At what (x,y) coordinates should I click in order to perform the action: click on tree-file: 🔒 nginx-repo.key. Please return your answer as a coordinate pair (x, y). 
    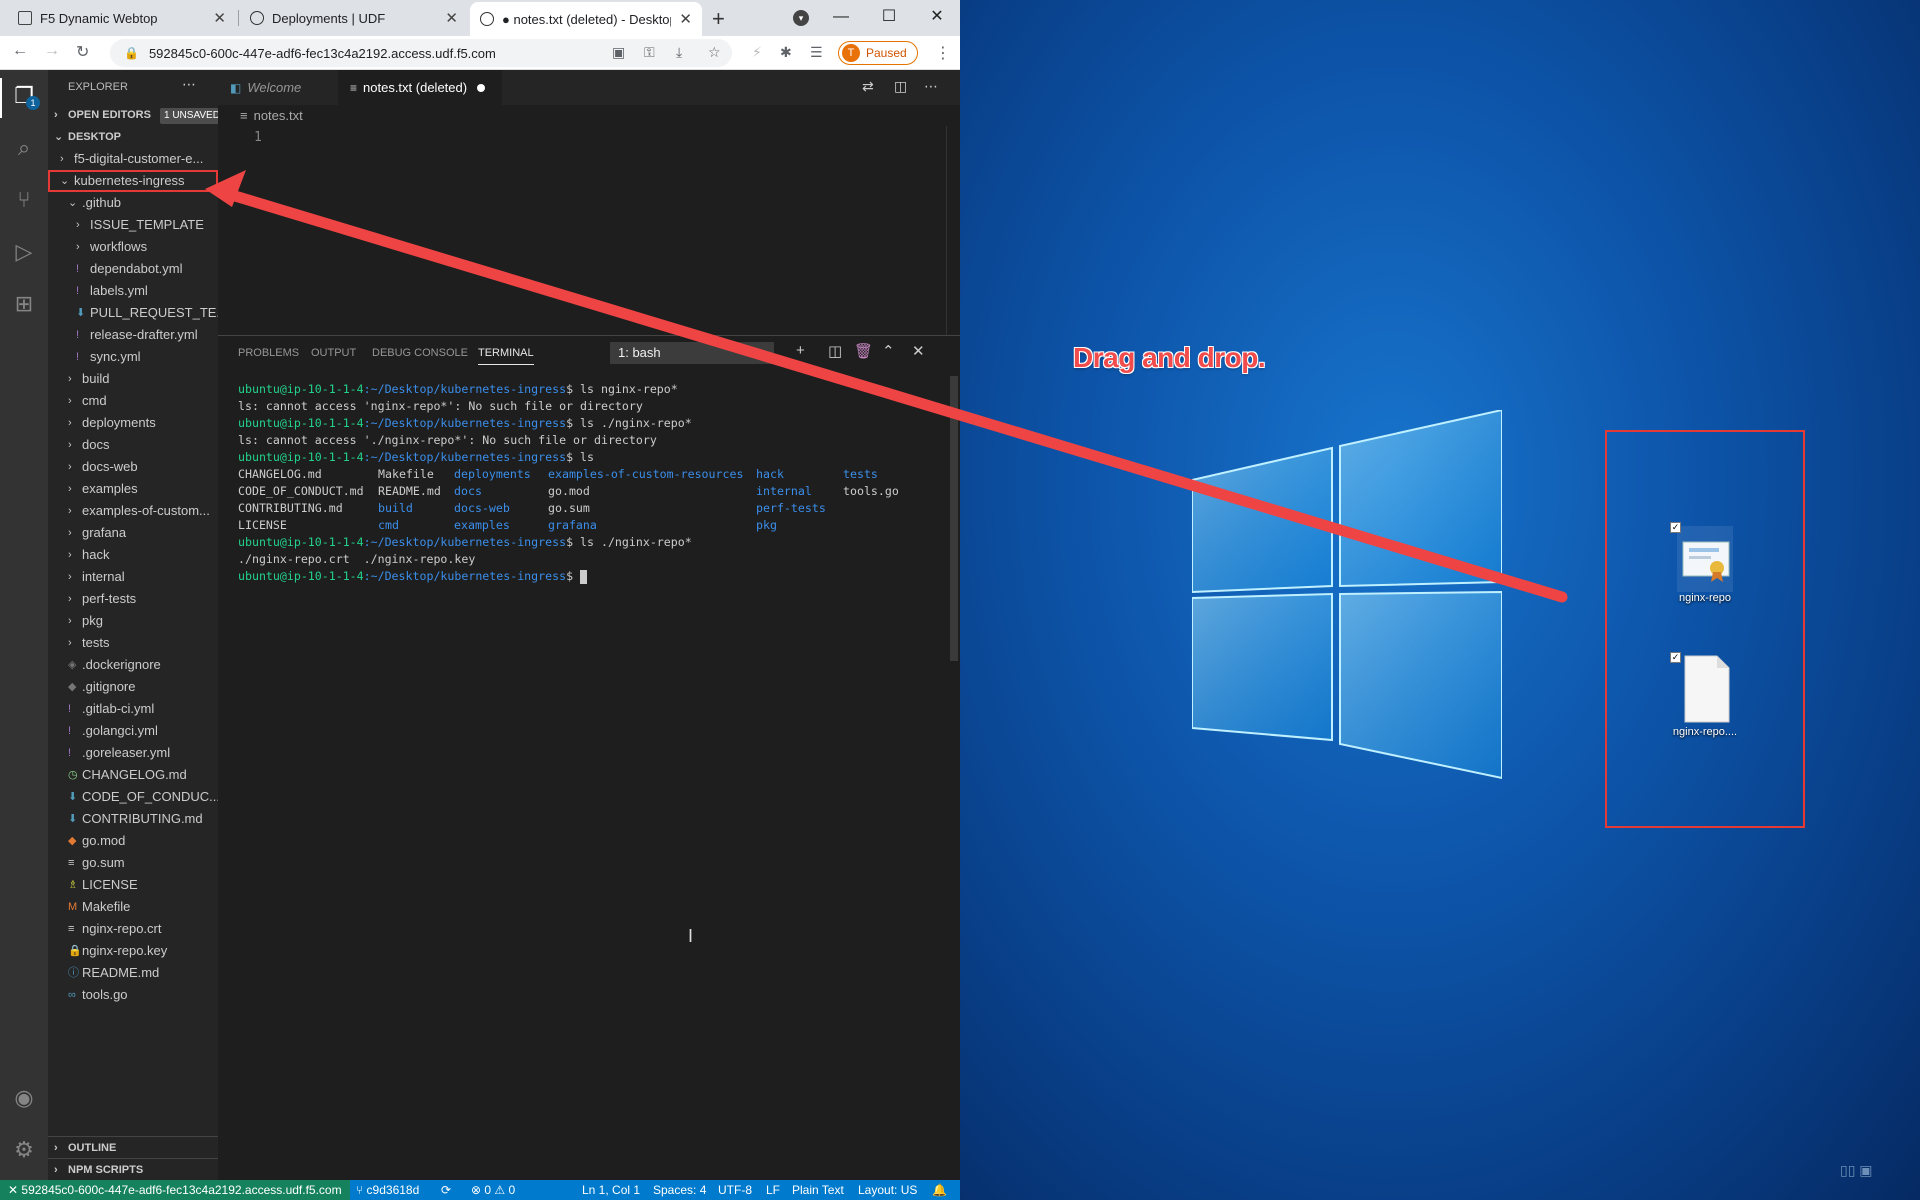
    Looking at the image, I should click on (133, 951).